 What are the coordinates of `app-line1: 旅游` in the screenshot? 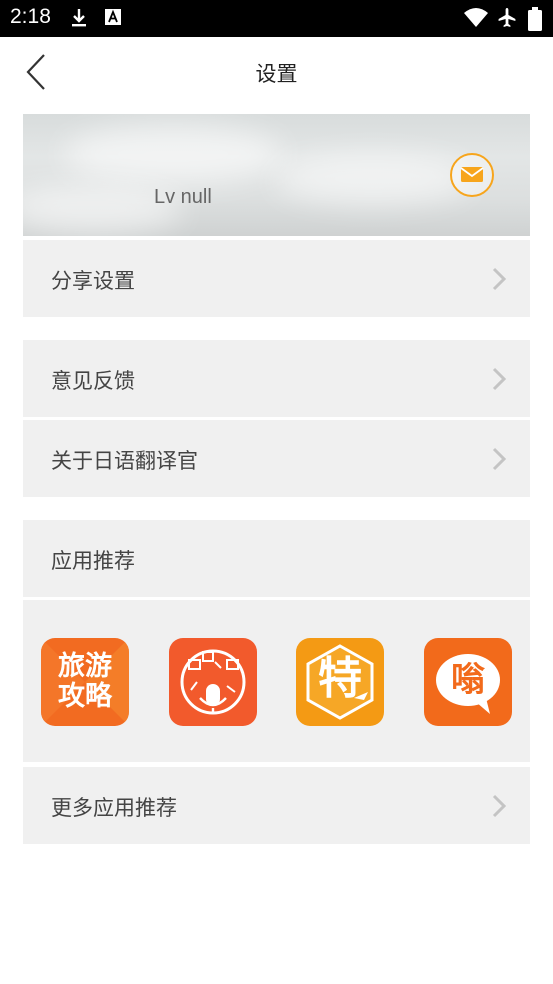 It's located at (85, 666).